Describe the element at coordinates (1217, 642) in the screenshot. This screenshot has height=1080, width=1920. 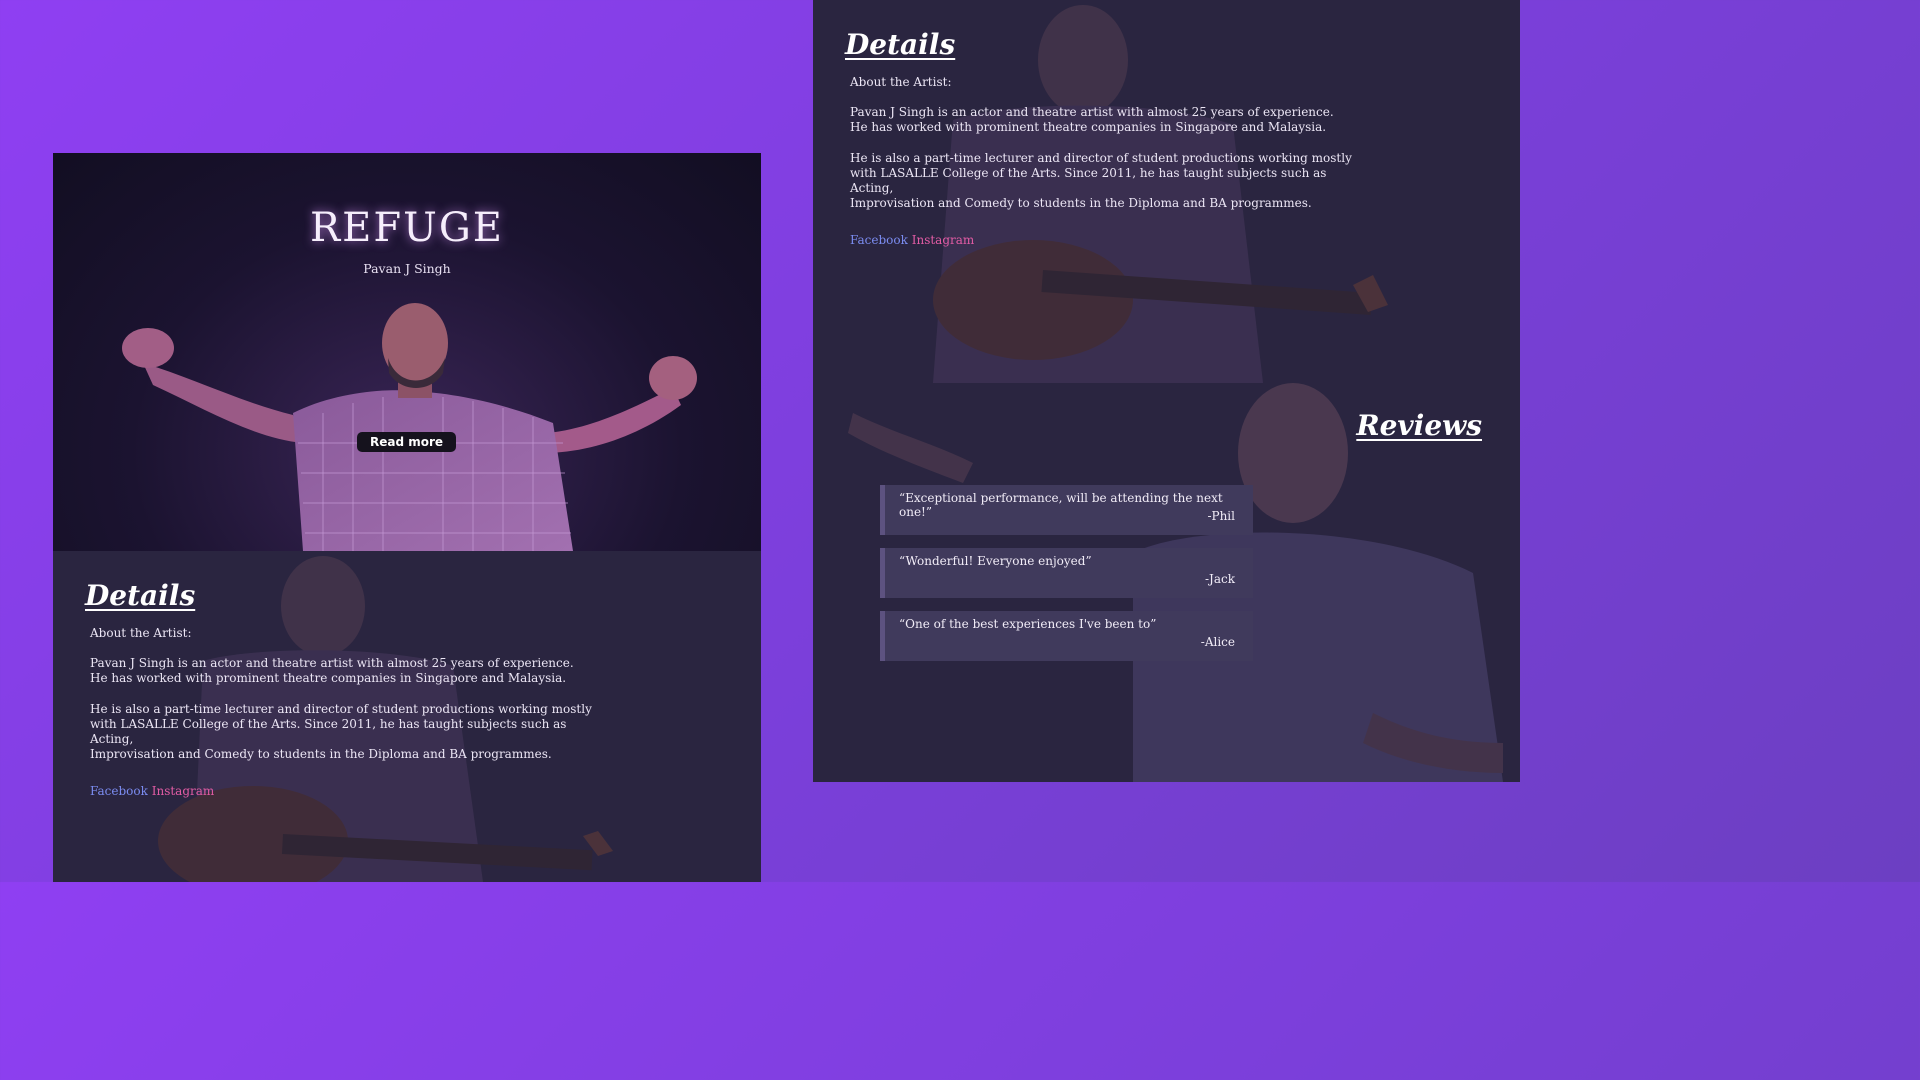
I see `review-author: -Alice` at that location.